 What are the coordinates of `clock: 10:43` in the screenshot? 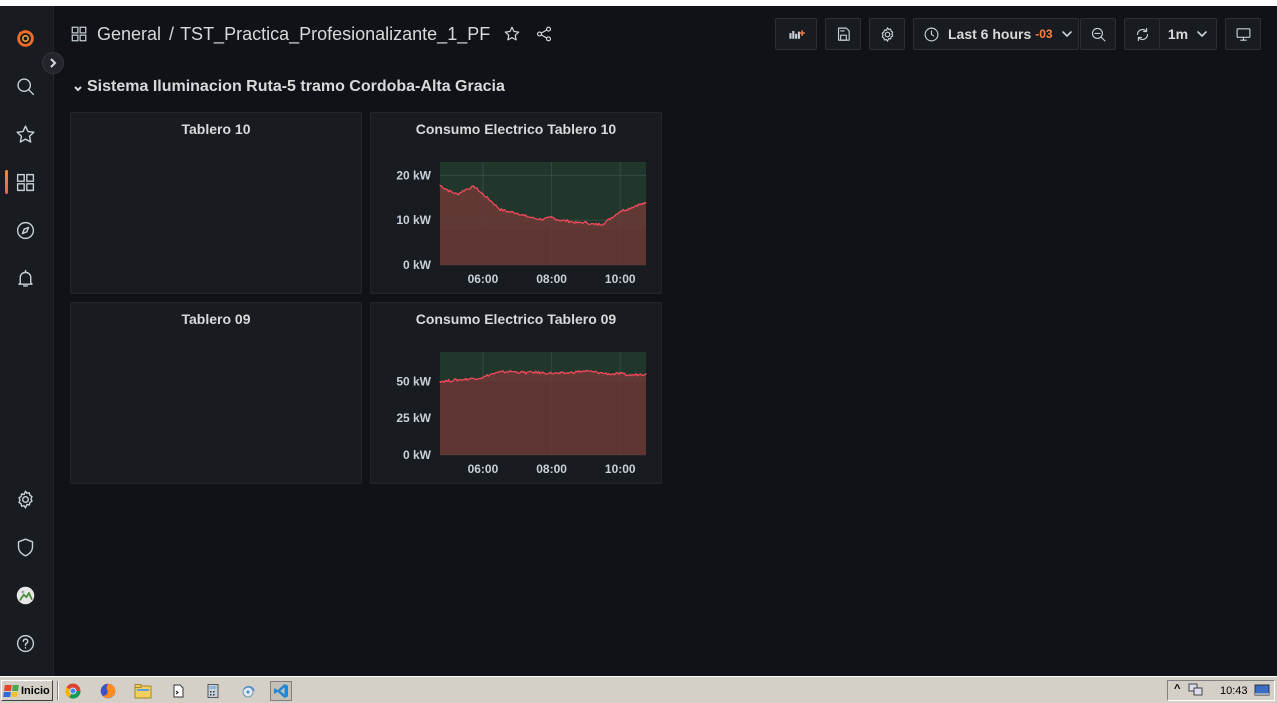 It's located at (1234, 691).